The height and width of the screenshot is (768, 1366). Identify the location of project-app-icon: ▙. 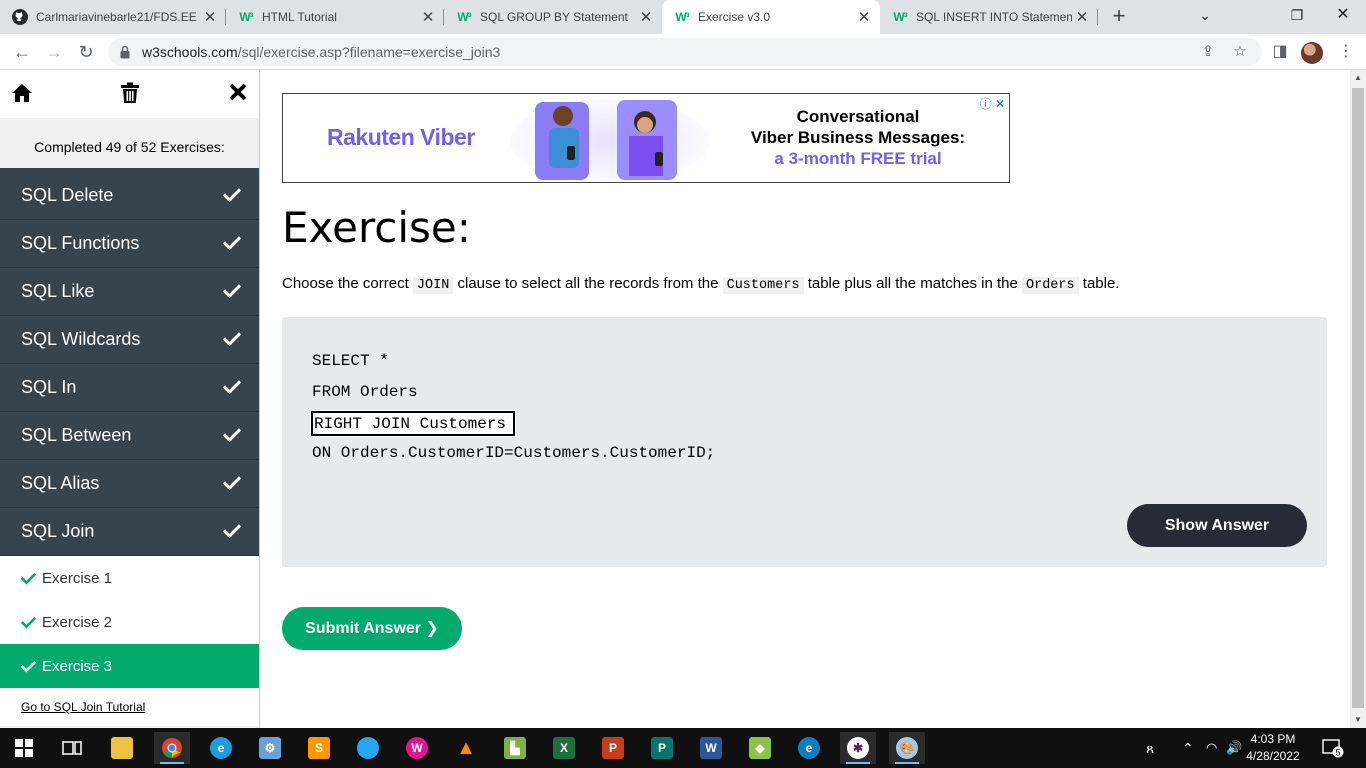
(515, 748).